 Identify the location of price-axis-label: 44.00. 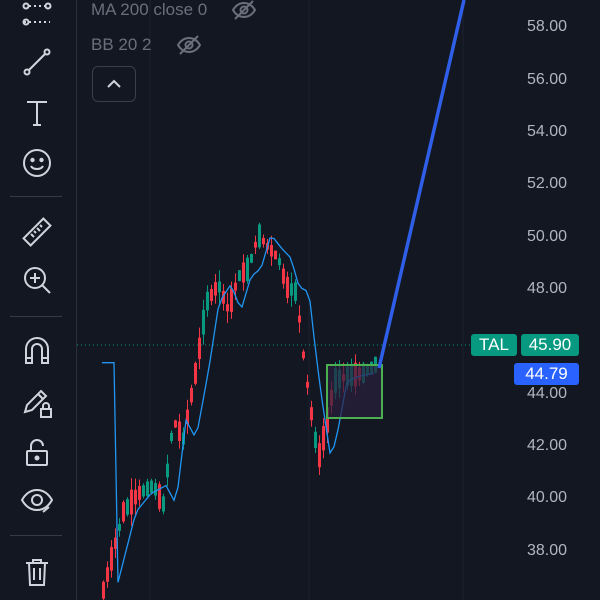
(547, 393).